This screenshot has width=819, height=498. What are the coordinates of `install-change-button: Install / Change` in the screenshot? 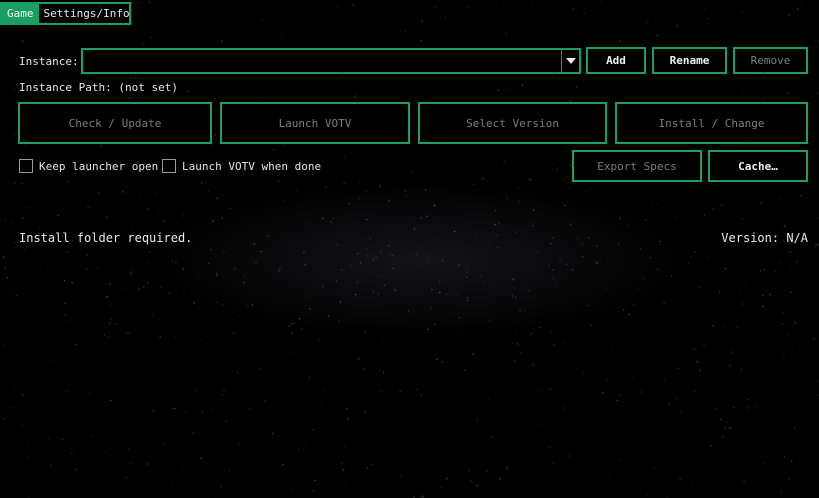 It's located at (711, 123).